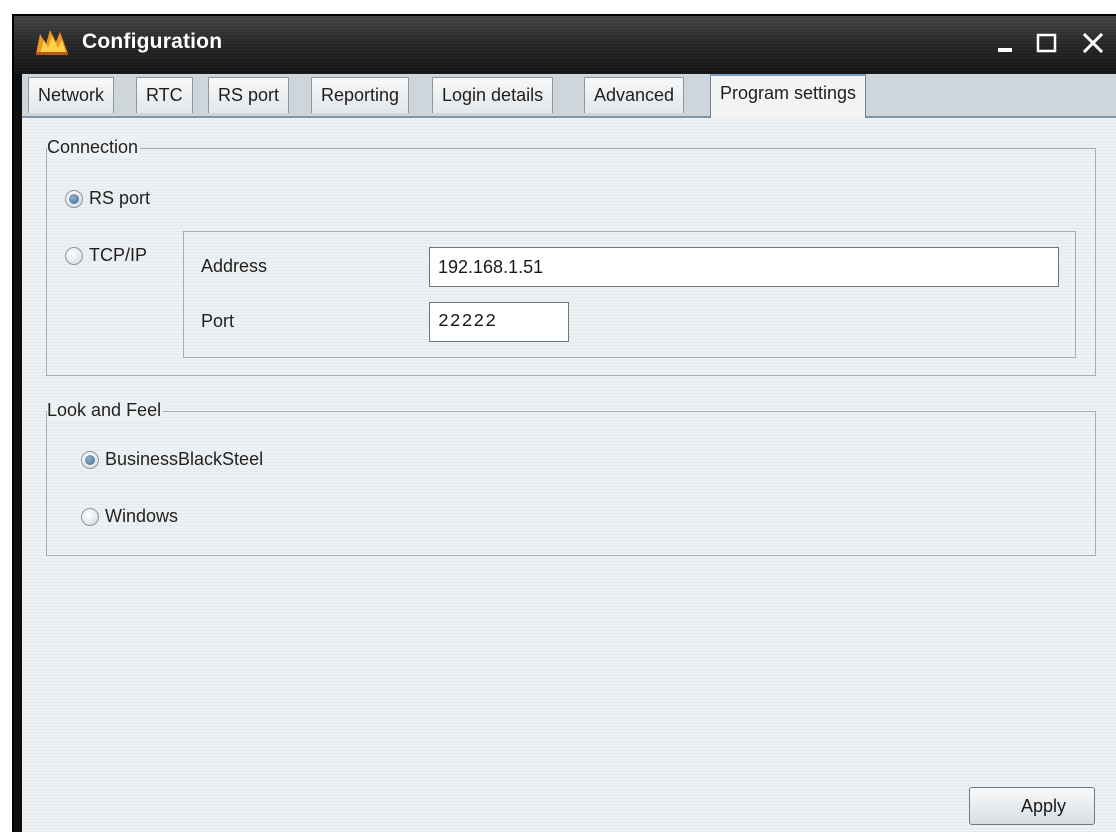  I want to click on windows-radio: Windows, so click(129, 516).